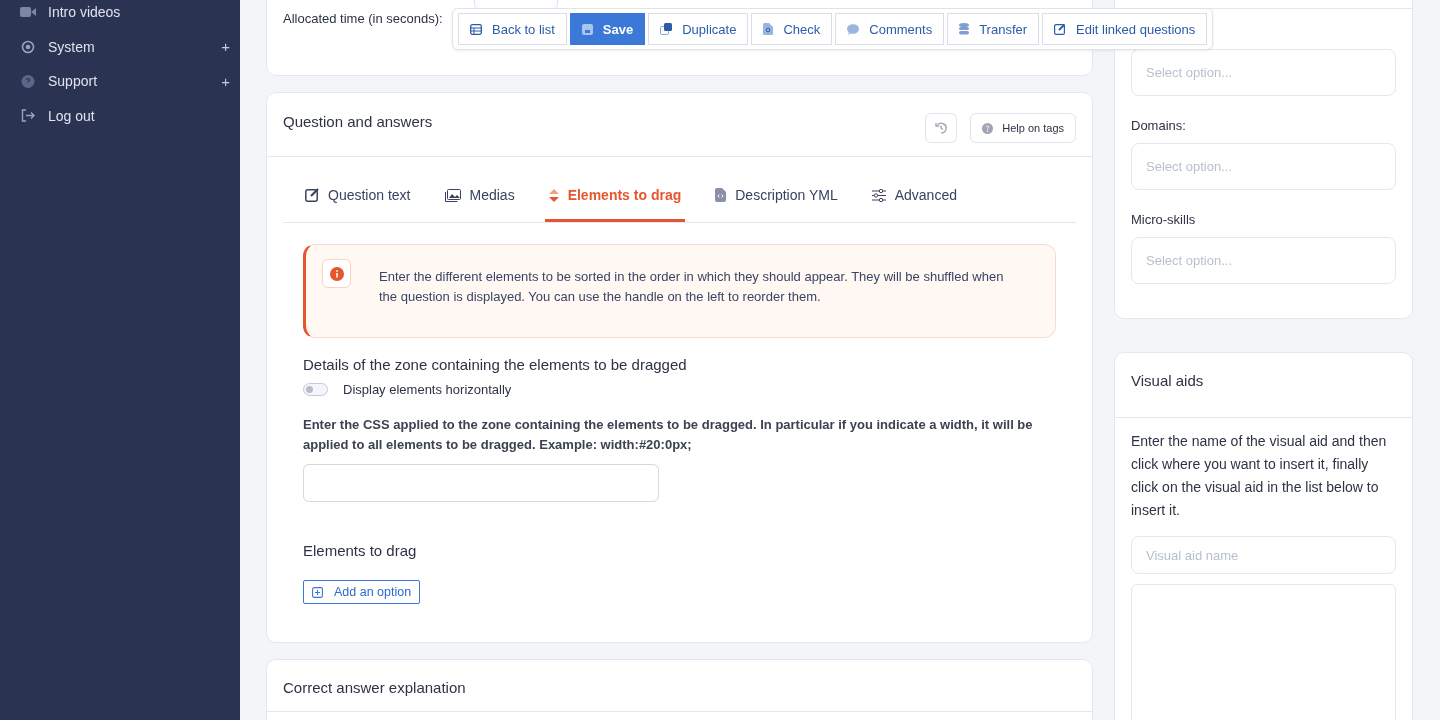 This screenshot has height=720, width=1440. What do you see at coordinates (1023, 128) in the screenshot?
I see `help-button: Help on tags` at bounding box center [1023, 128].